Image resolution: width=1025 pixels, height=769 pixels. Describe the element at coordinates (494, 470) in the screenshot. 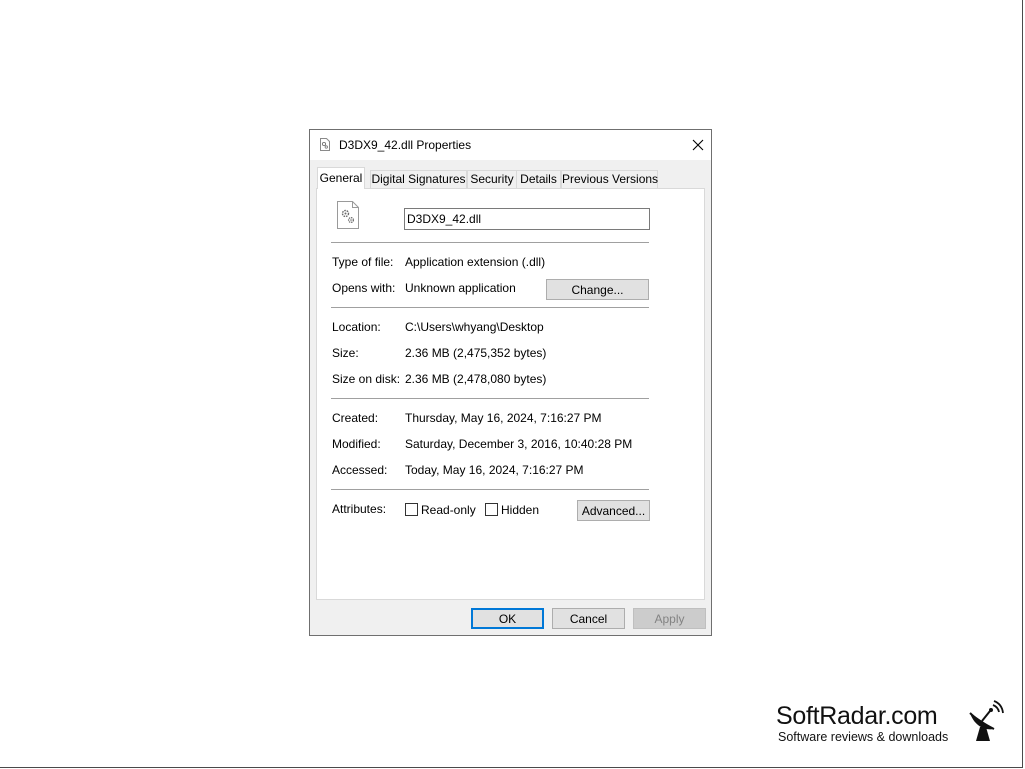

I see `accessed-value: Today, May 16, 2024, 7:16:27 PM` at that location.